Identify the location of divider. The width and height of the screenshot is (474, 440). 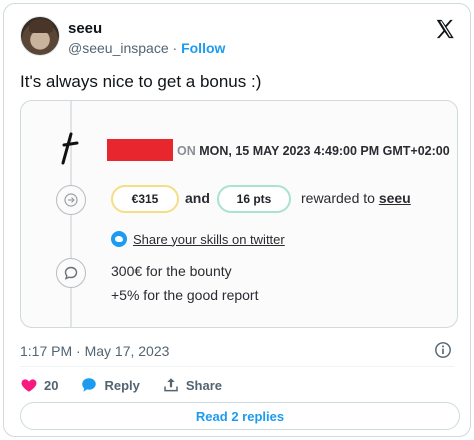
(237, 366).